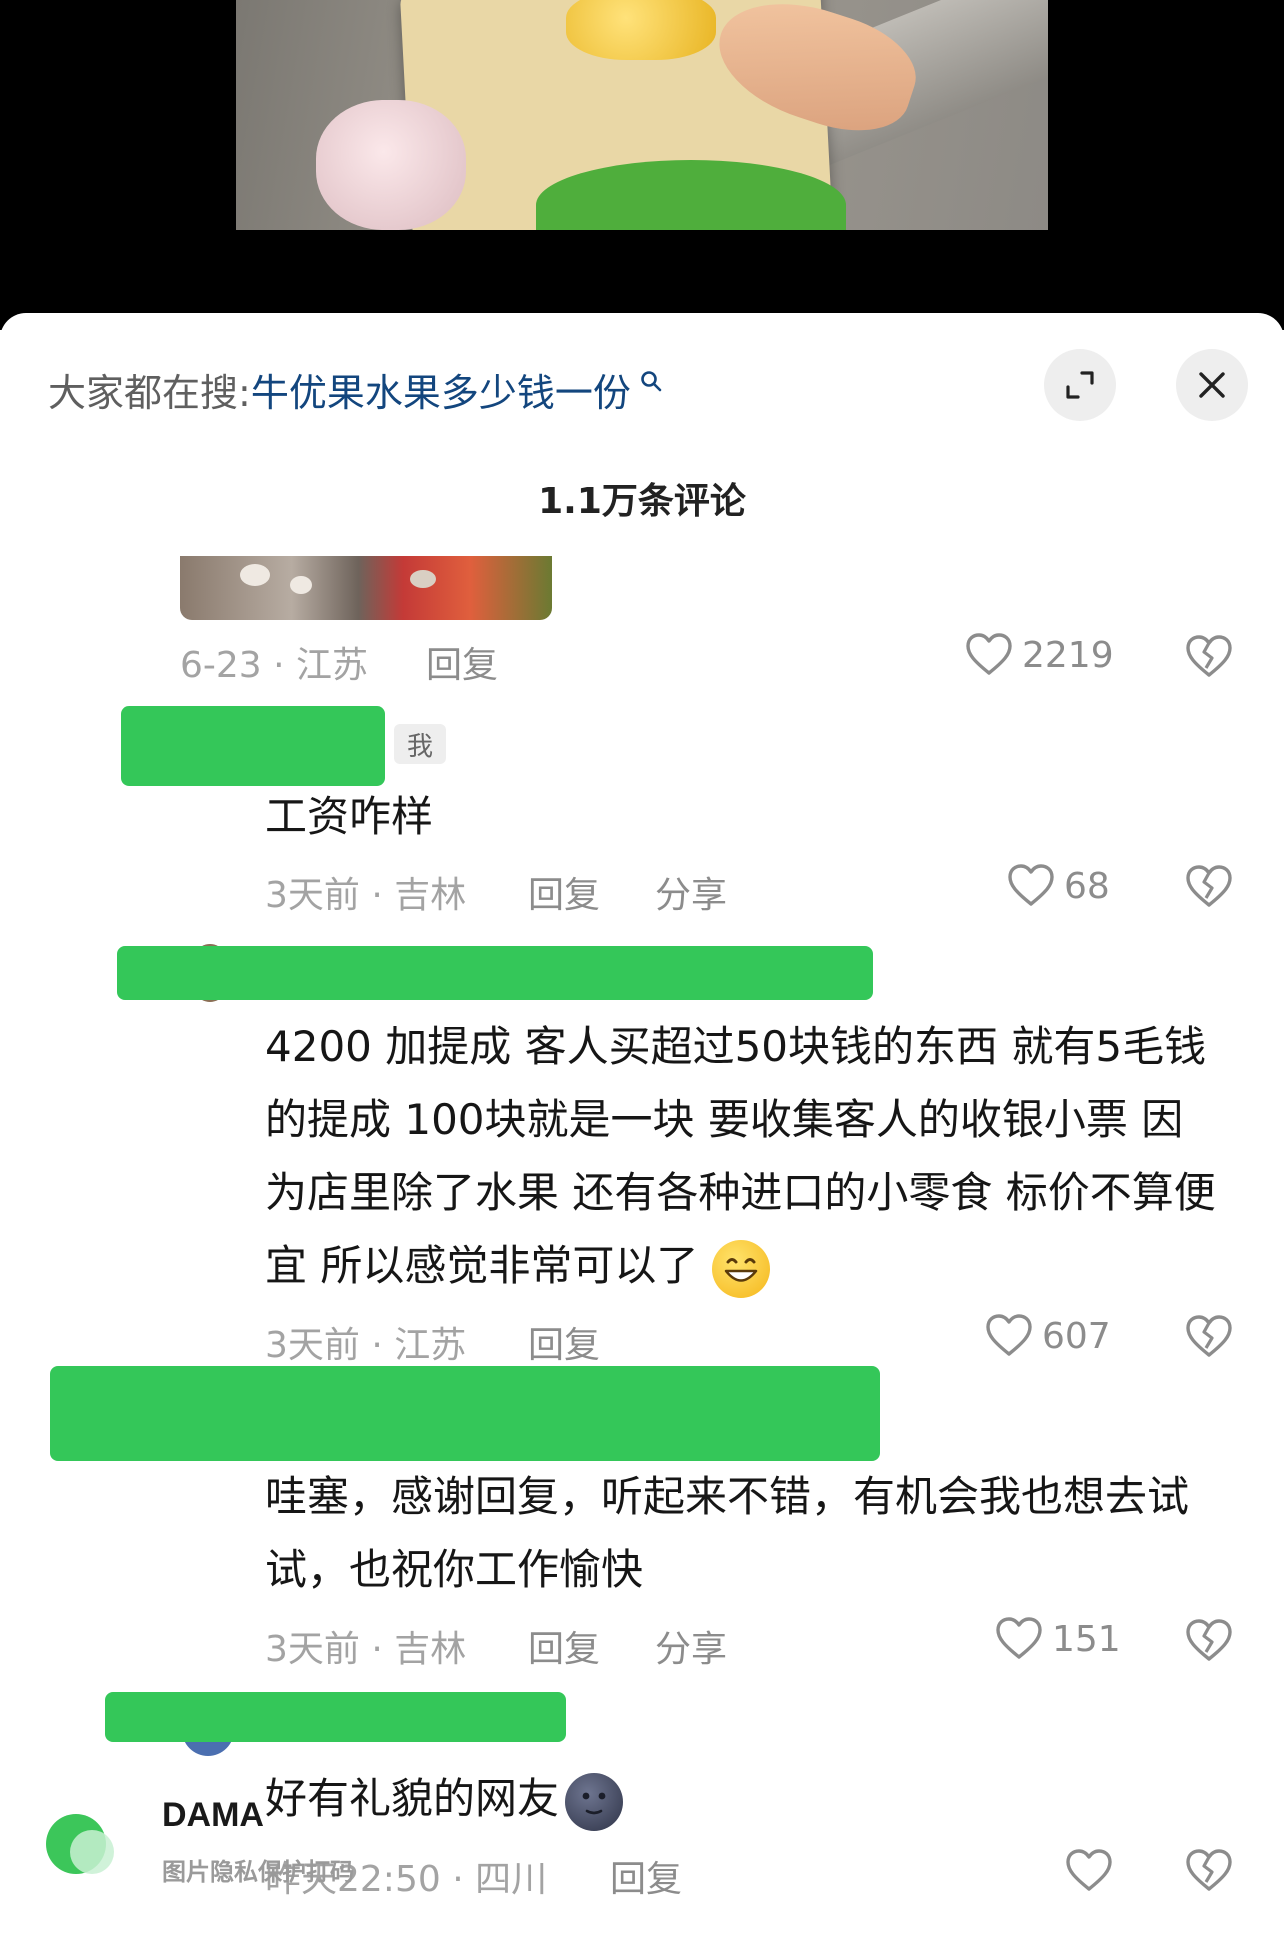 The image size is (1284, 1956). I want to click on comment-meta: 3天前 · 江苏, so click(366, 1345).